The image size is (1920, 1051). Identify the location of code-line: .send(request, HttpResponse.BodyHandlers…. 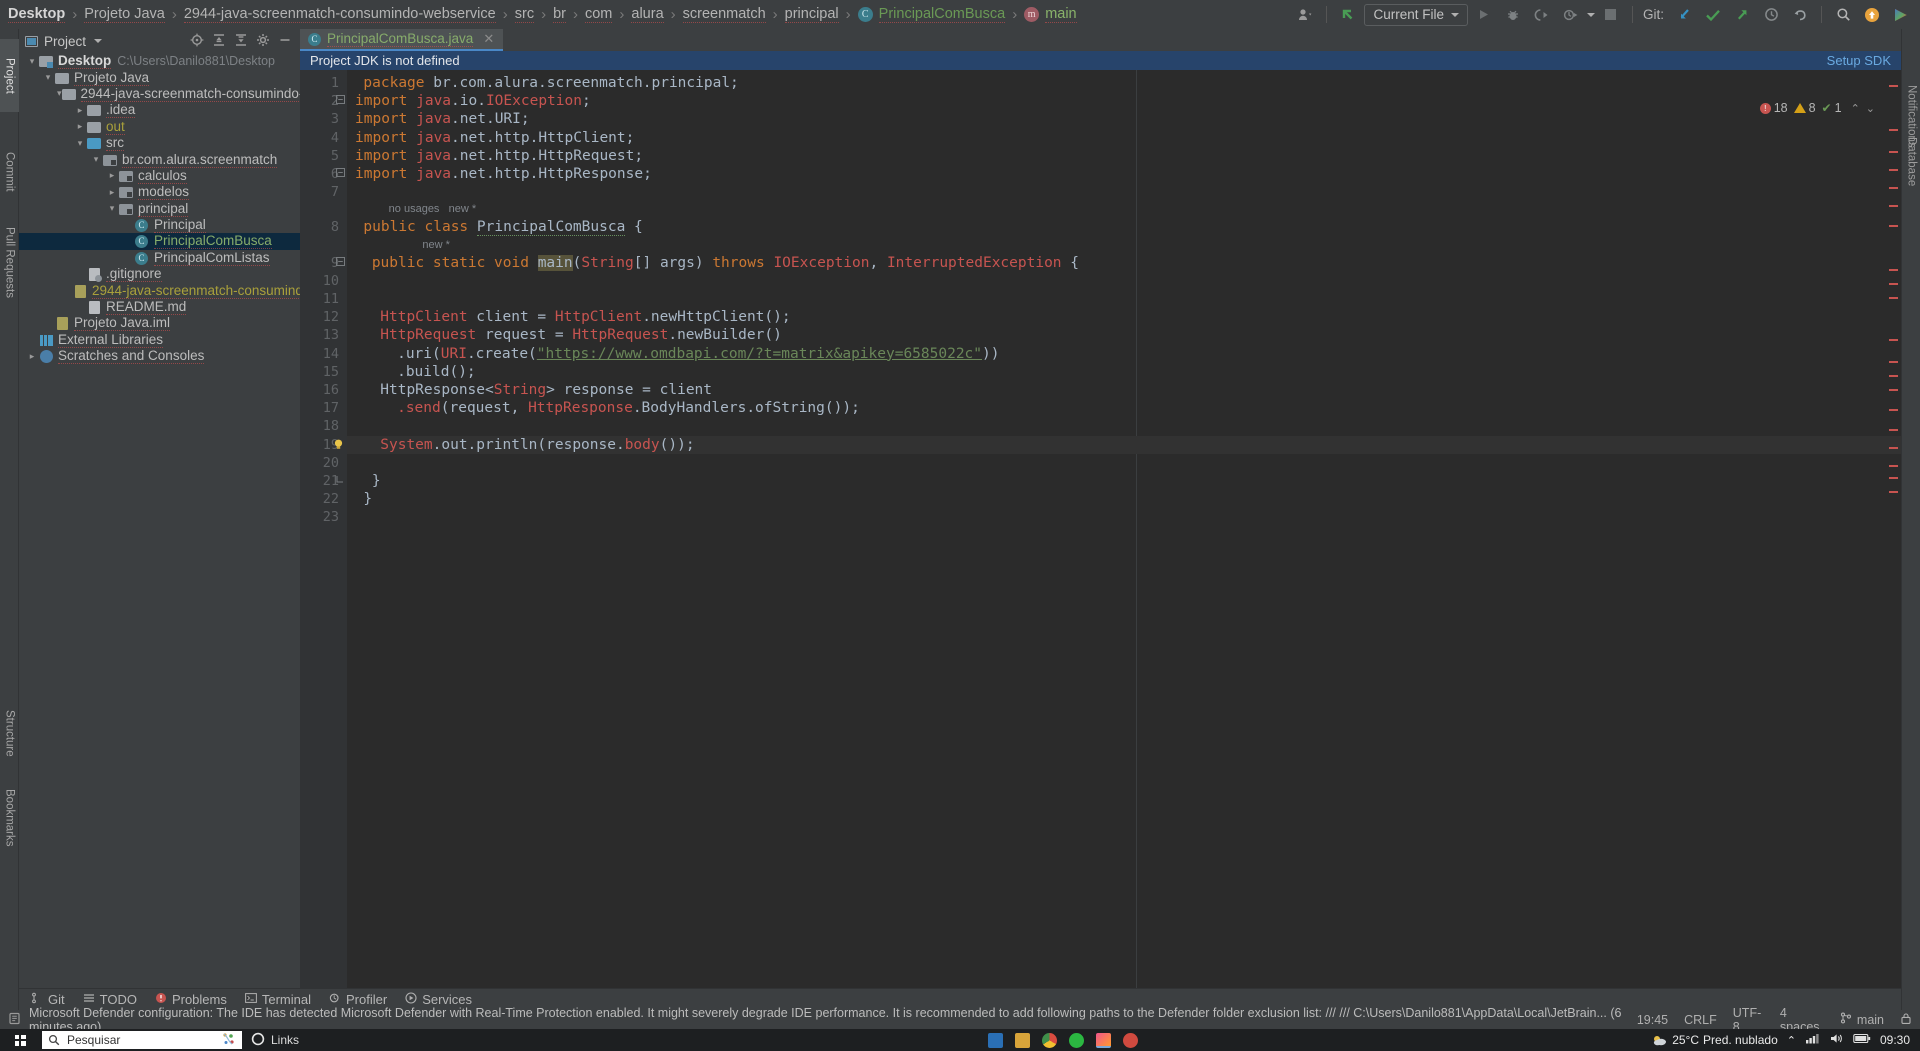
(628, 408).